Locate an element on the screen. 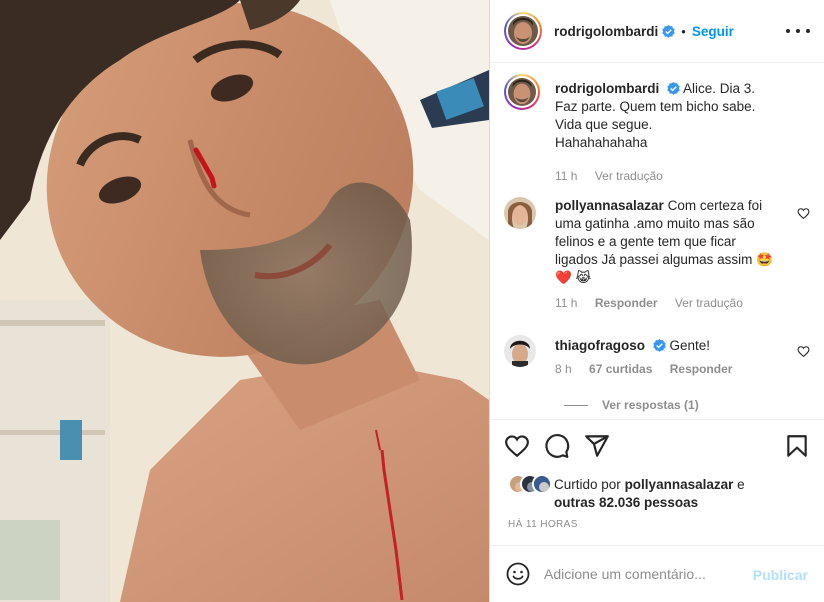  author-avatar-image is located at coordinates (523, 31).